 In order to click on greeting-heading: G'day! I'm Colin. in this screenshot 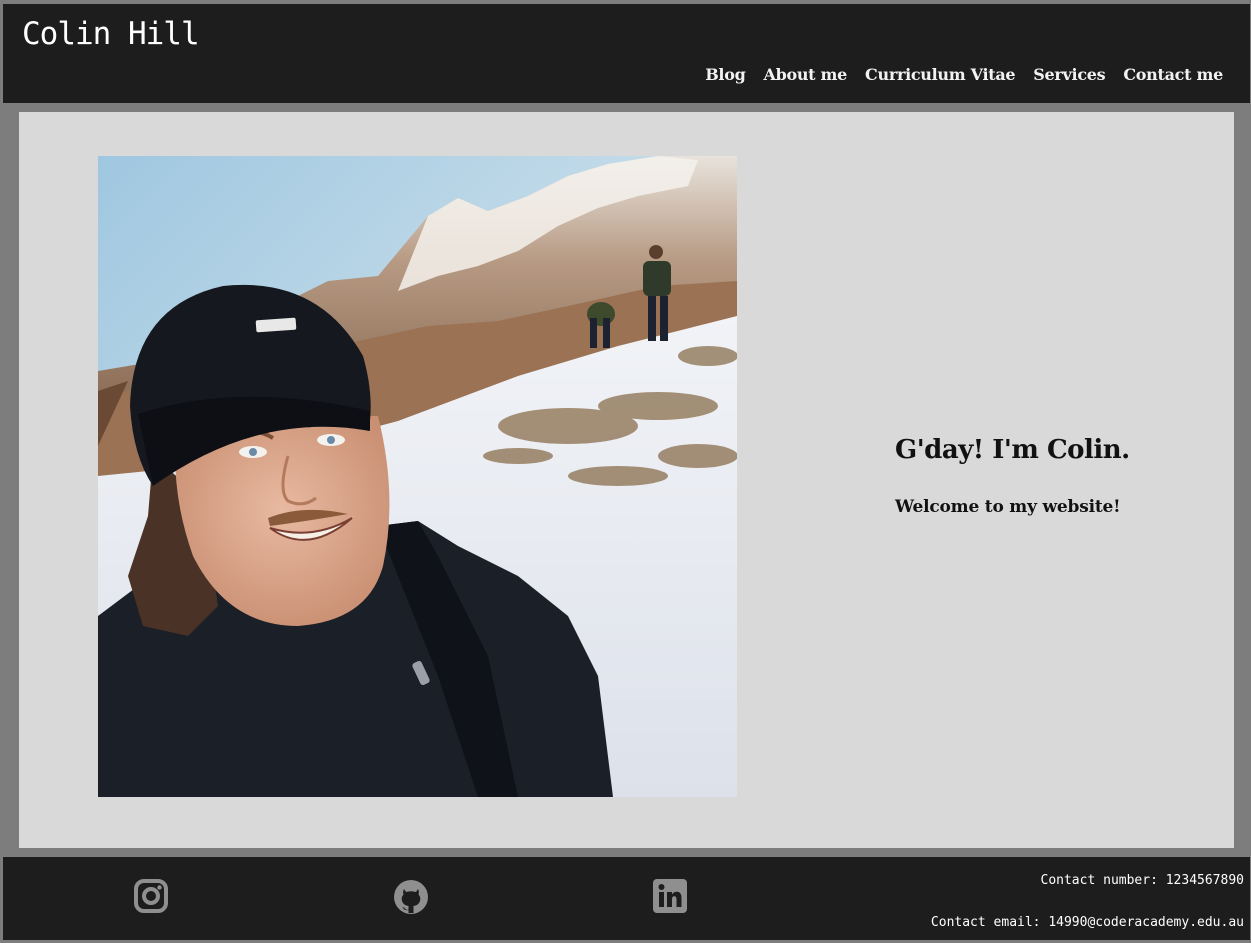, I will do `click(1012, 450)`.